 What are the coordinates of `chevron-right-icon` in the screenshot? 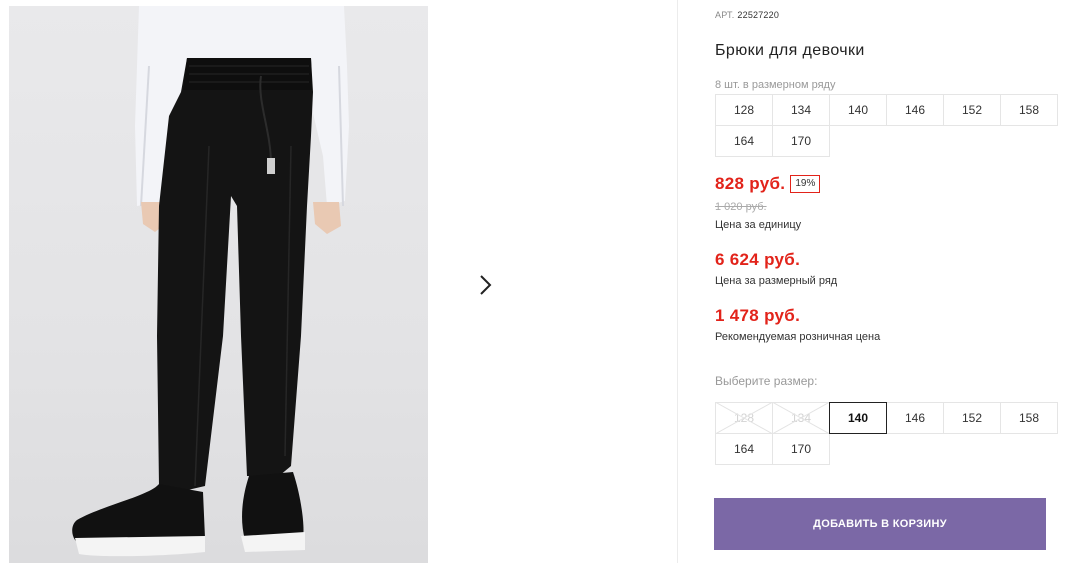 It's located at (486, 285).